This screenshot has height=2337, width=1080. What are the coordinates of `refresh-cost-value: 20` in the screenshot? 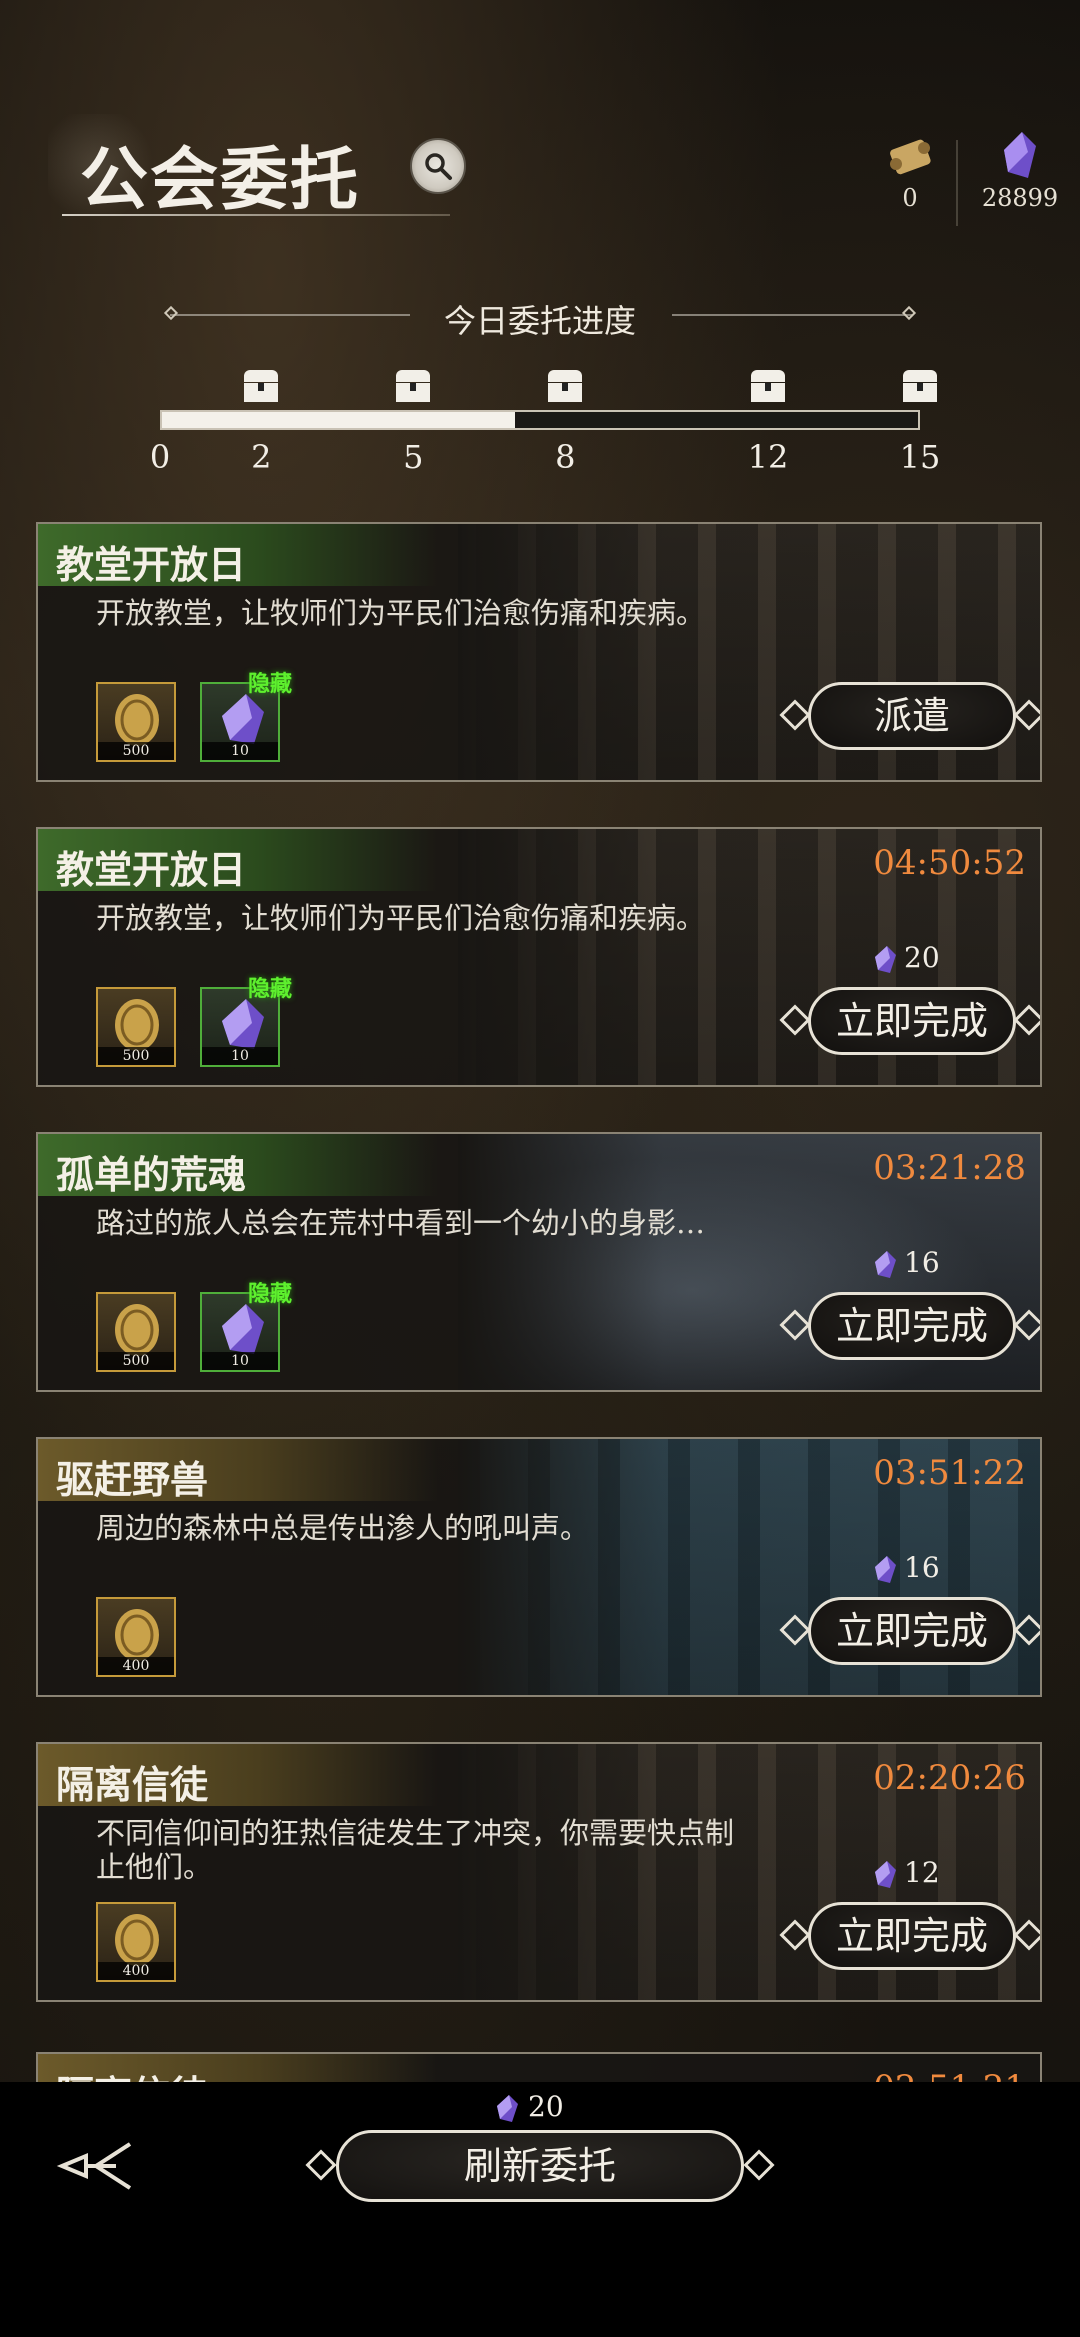 It's located at (546, 2106).